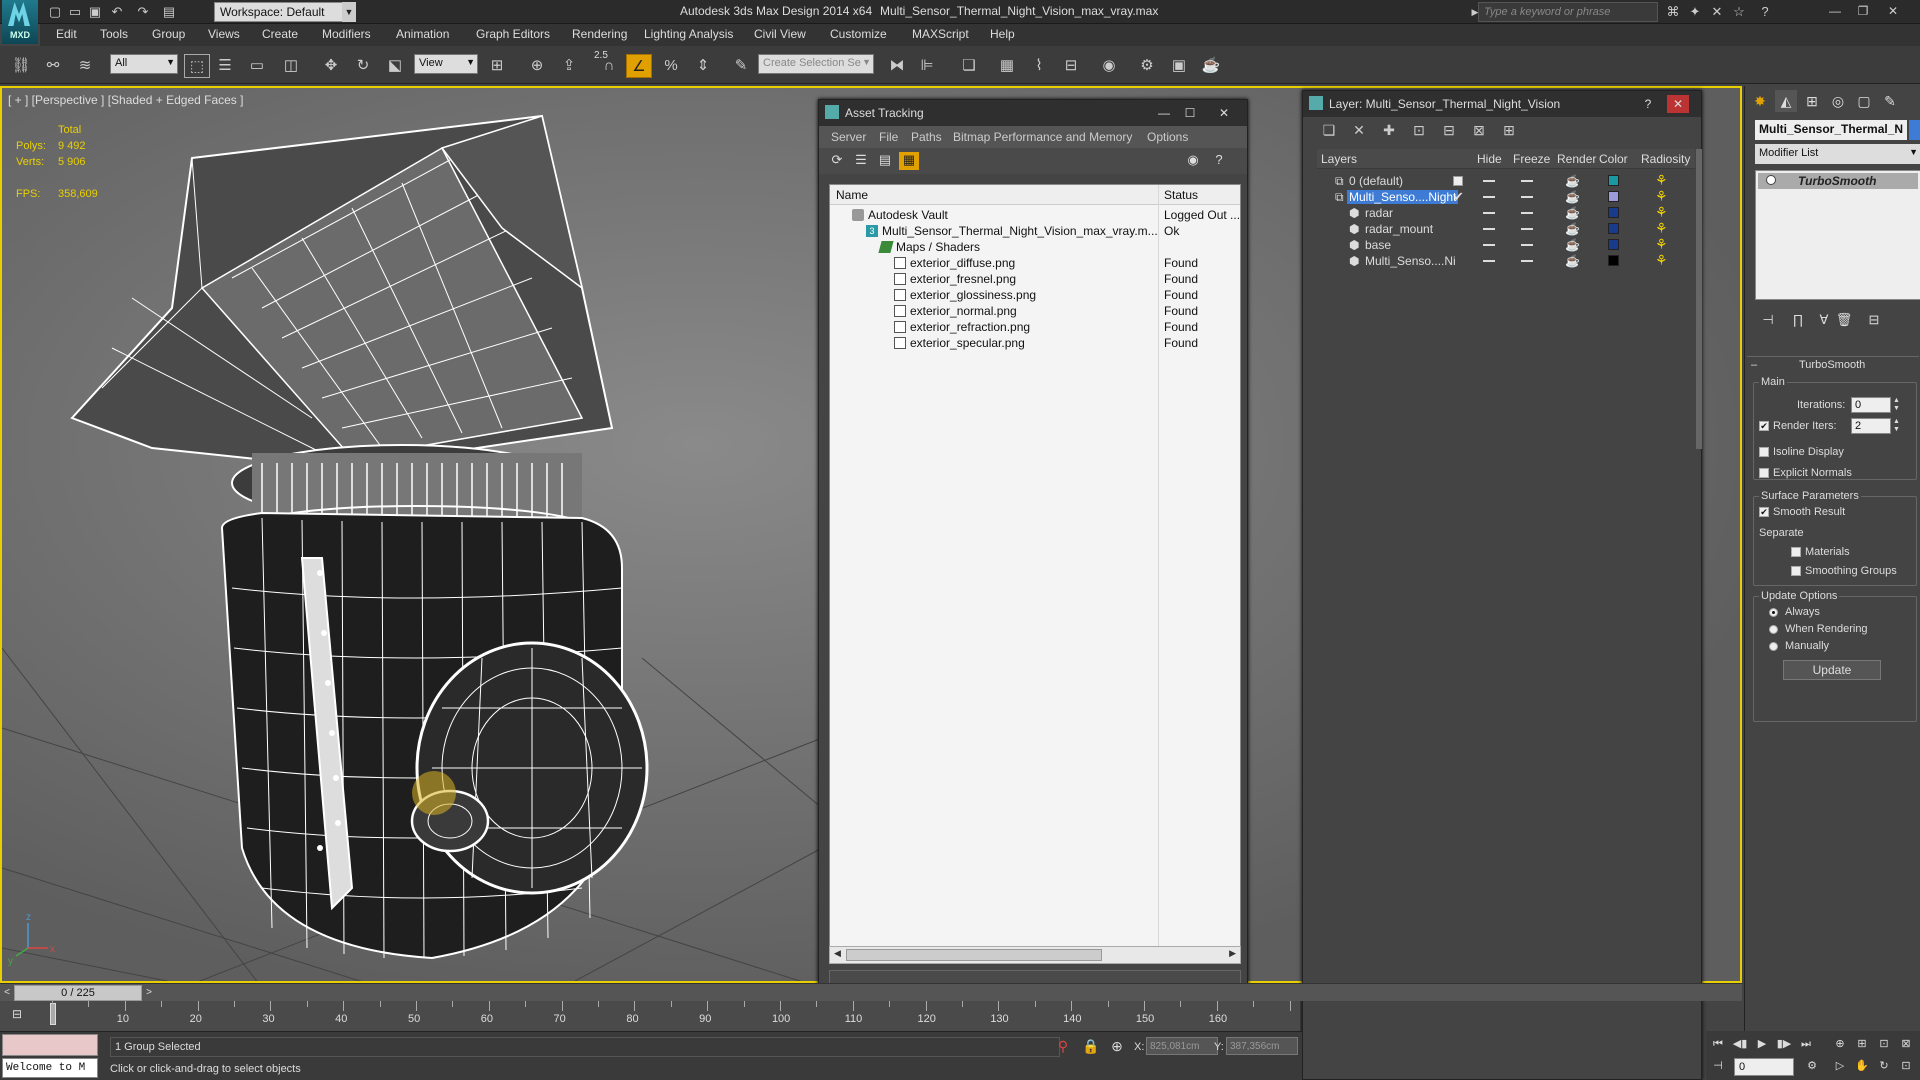 The width and height of the screenshot is (1920, 1080). Describe the element at coordinates (1007, 66) in the screenshot. I see `graphite-toolbox-icon: ▦` at that location.